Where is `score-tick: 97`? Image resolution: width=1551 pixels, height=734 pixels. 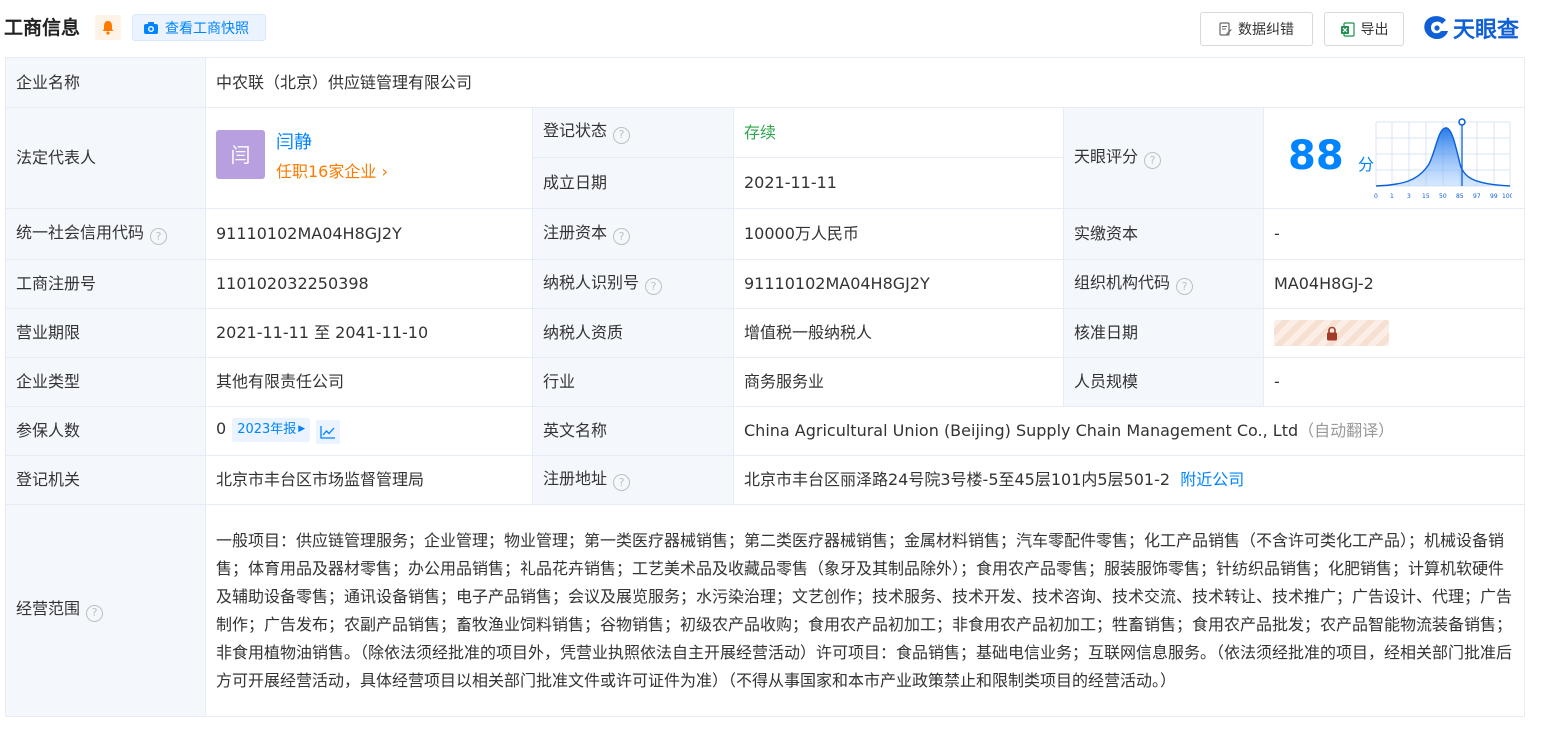 score-tick: 97 is located at coordinates (1477, 196).